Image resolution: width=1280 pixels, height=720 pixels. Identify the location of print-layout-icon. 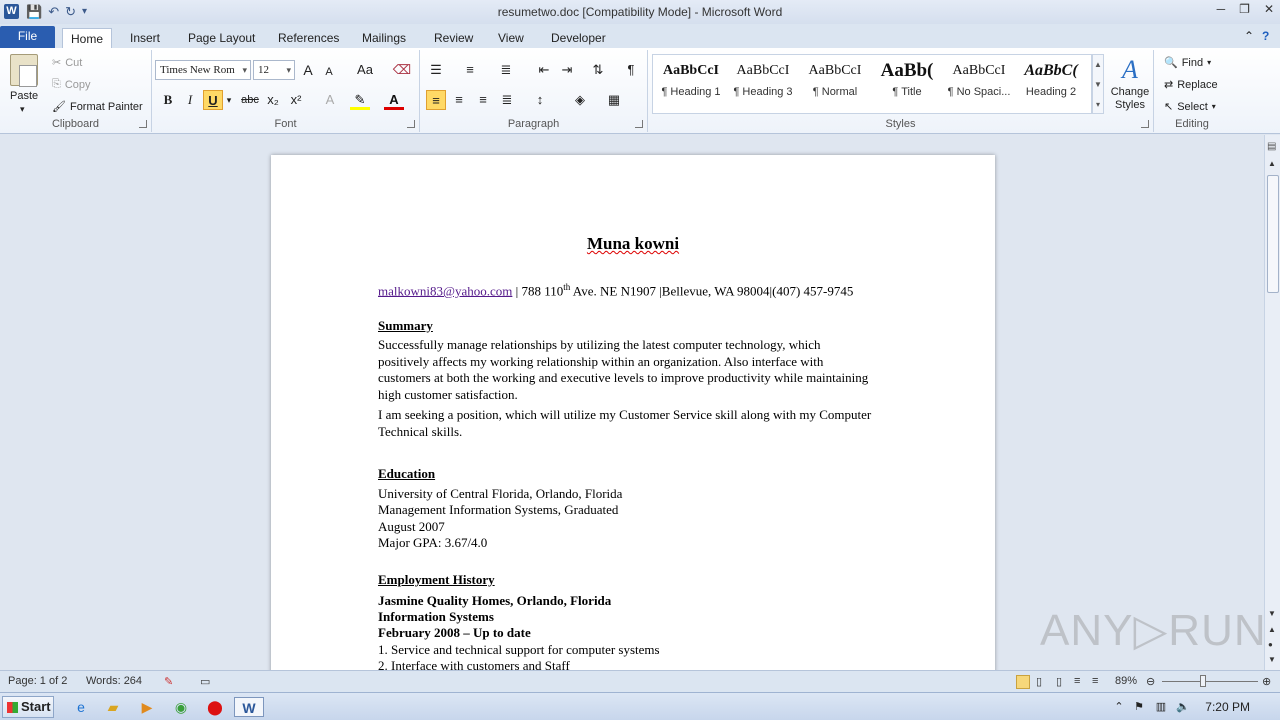
(1023, 682).